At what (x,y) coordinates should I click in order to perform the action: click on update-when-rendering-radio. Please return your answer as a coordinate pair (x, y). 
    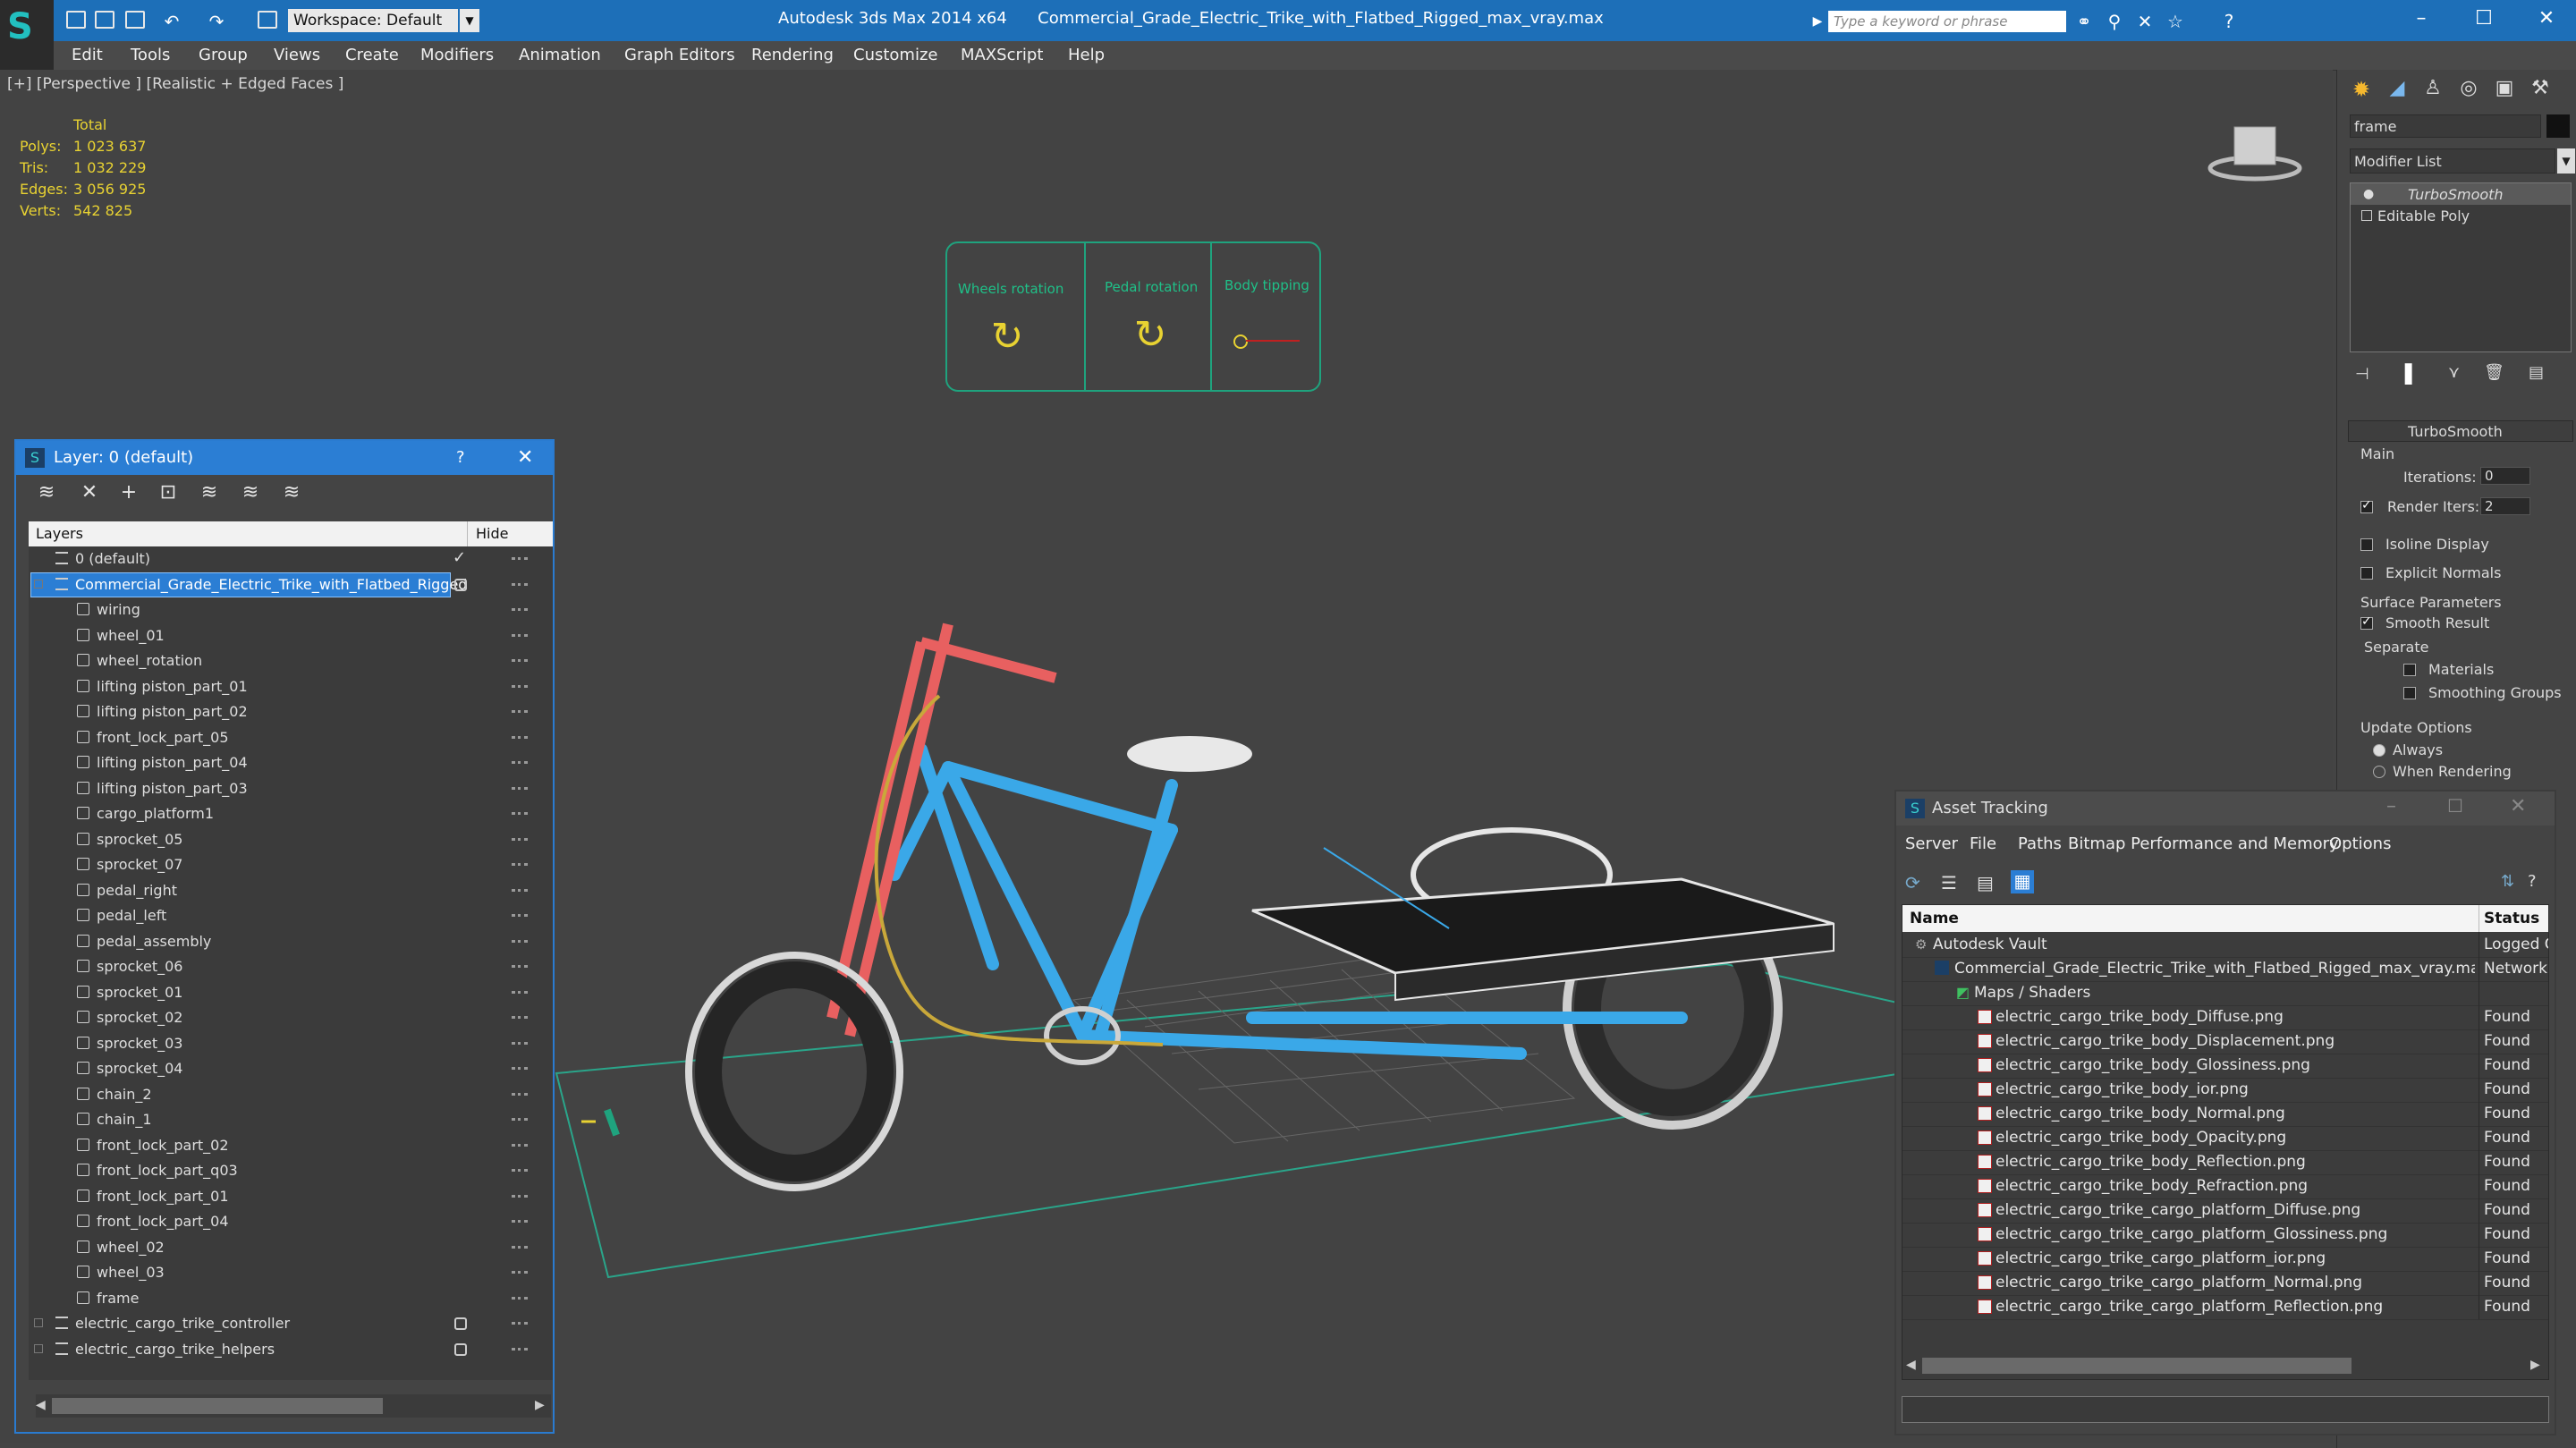
    Looking at the image, I should click on (2379, 772).